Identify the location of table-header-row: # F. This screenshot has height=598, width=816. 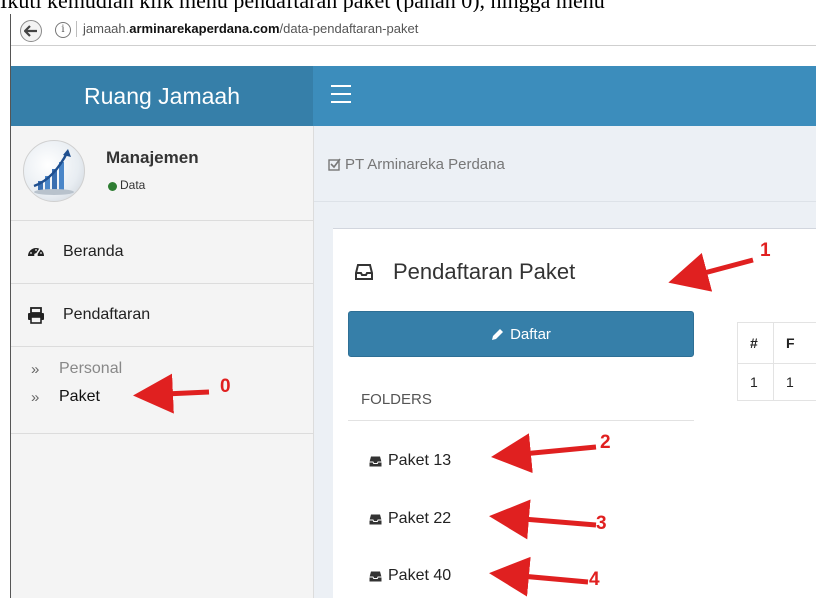
(776, 343).